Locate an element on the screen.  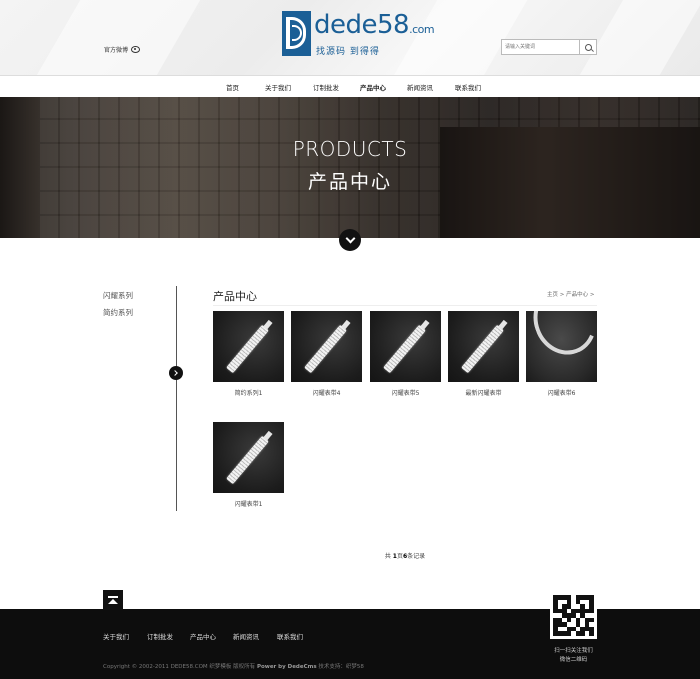
footer-link-products: 产品中心 is located at coordinates (203, 636).